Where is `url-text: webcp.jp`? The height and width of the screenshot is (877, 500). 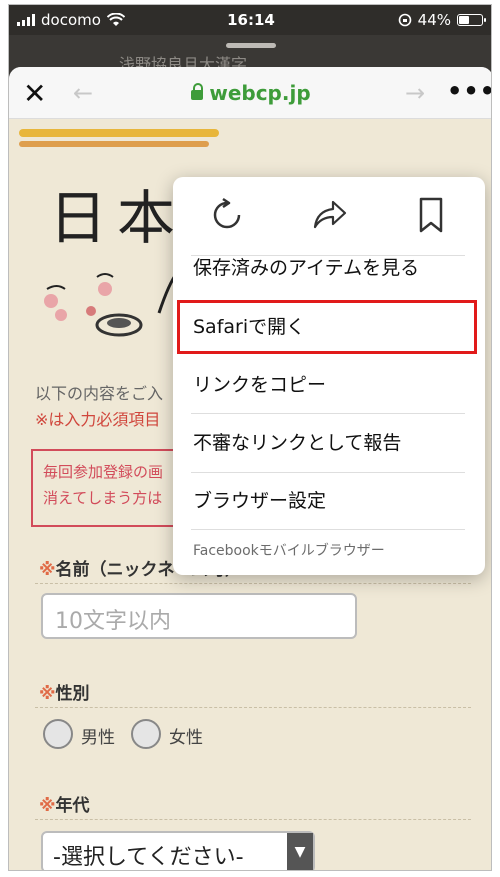
url-text: webcp.jp is located at coordinates (260, 93).